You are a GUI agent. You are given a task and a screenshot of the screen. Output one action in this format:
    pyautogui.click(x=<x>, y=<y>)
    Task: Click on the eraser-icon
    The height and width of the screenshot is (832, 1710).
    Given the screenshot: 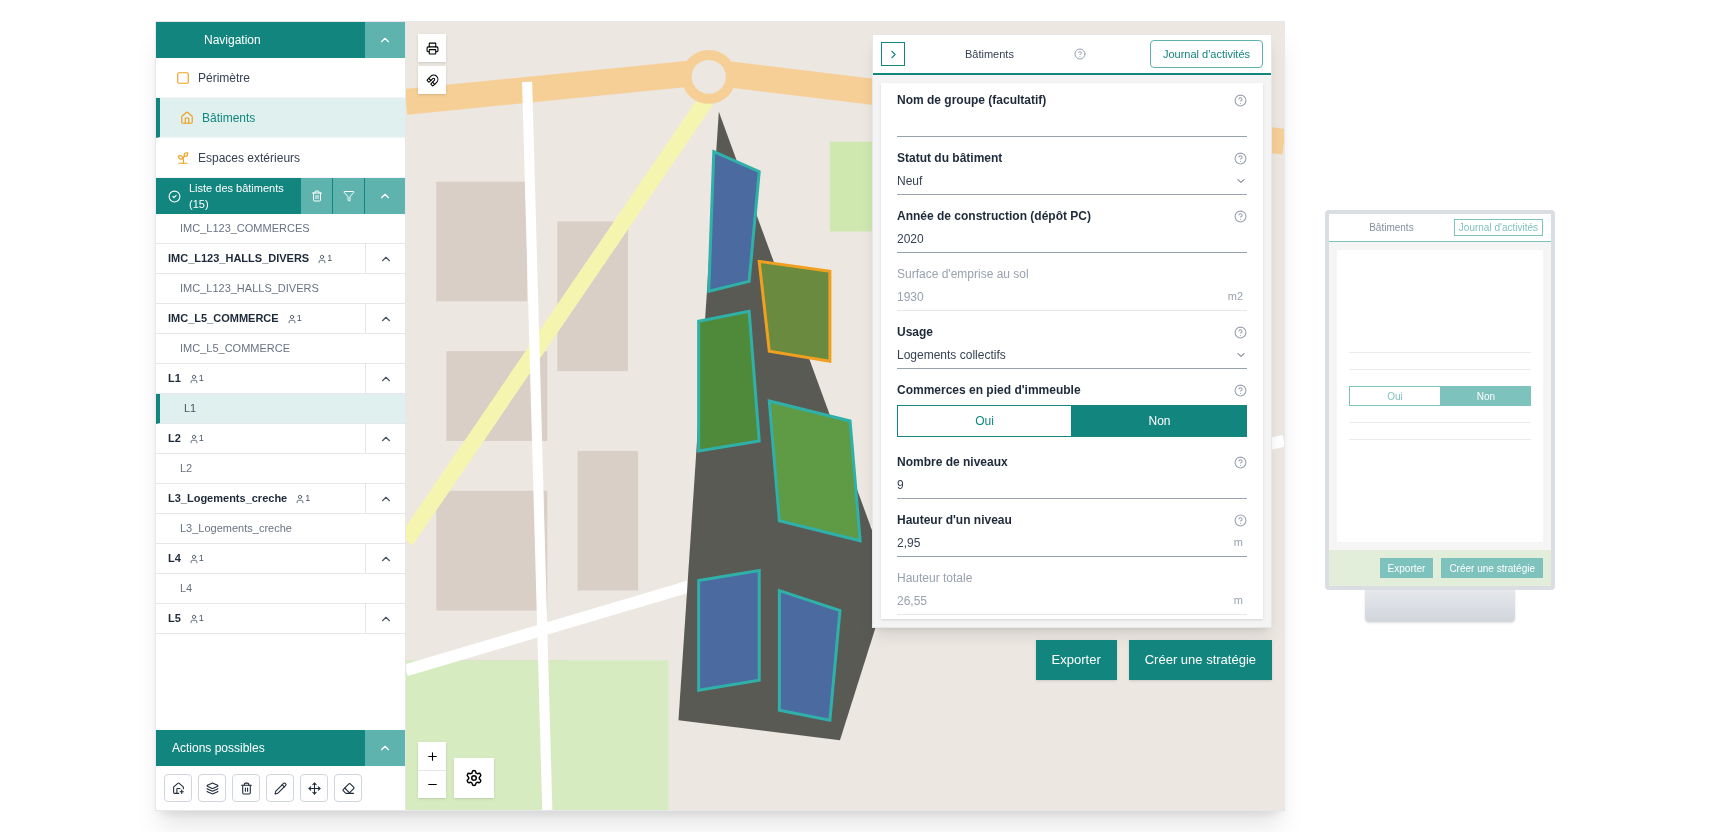 What is the action you would take?
    pyautogui.click(x=348, y=788)
    